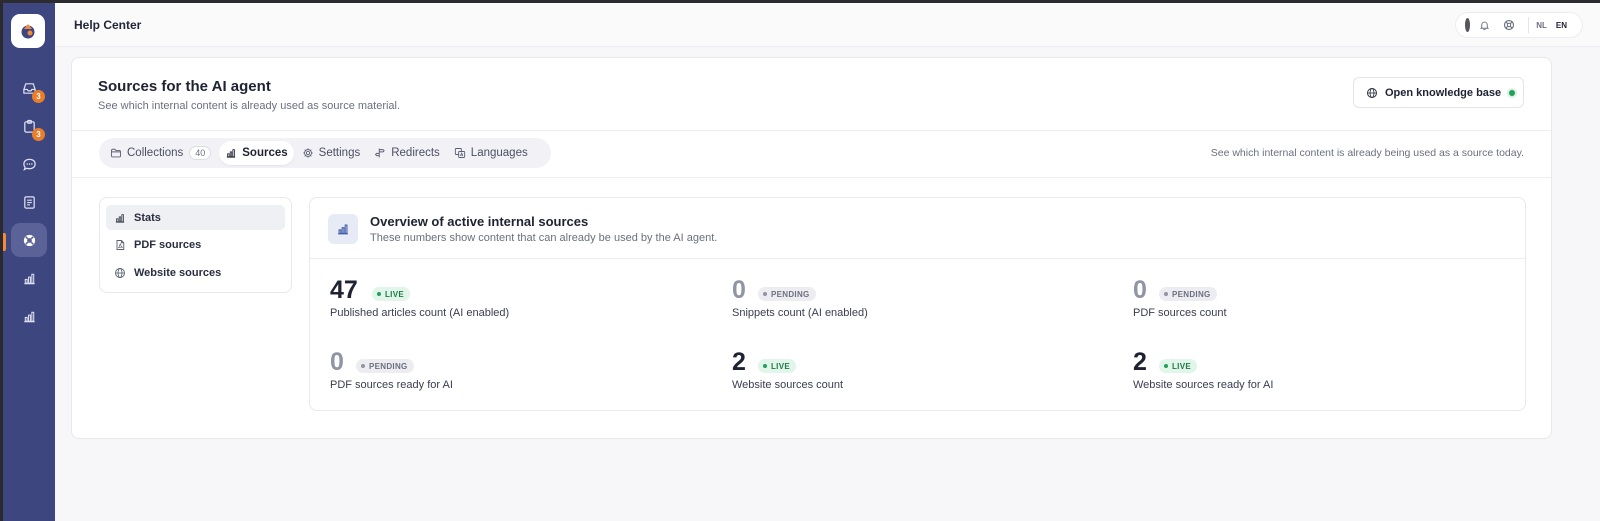 The image size is (1600, 521). Describe the element at coordinates (178, 272) in the screenshot. I see `subnav-website-label: Website sources` at that location.